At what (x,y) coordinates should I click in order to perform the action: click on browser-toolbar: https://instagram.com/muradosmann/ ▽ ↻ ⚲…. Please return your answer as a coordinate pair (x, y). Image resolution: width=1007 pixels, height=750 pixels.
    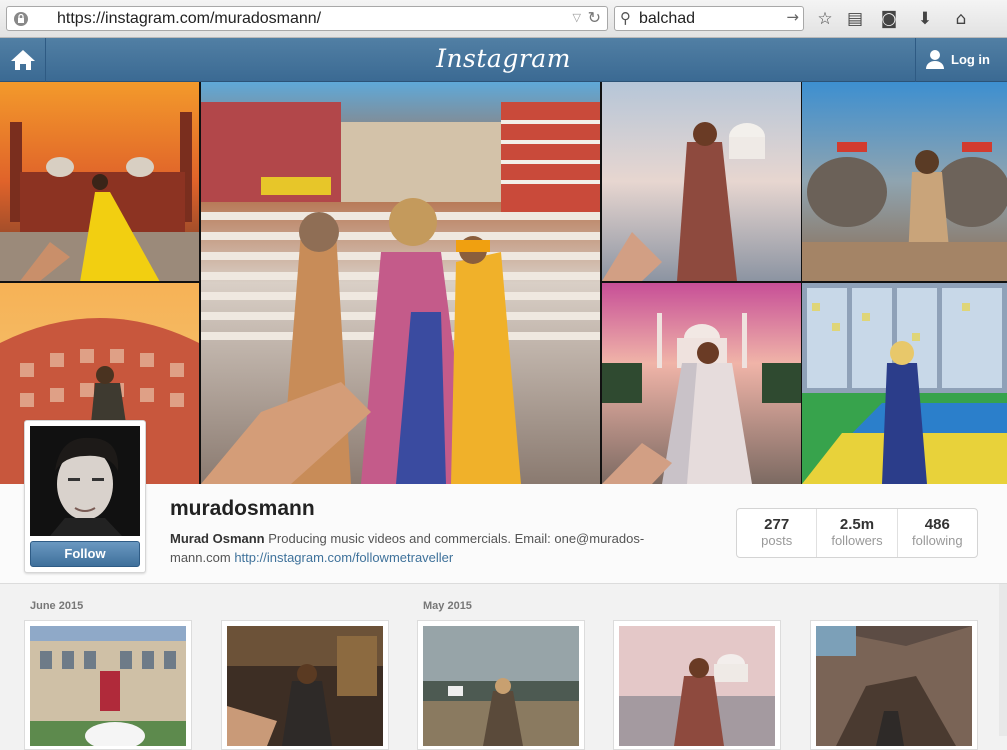
    Looking at the image, I should click on (503, 19).